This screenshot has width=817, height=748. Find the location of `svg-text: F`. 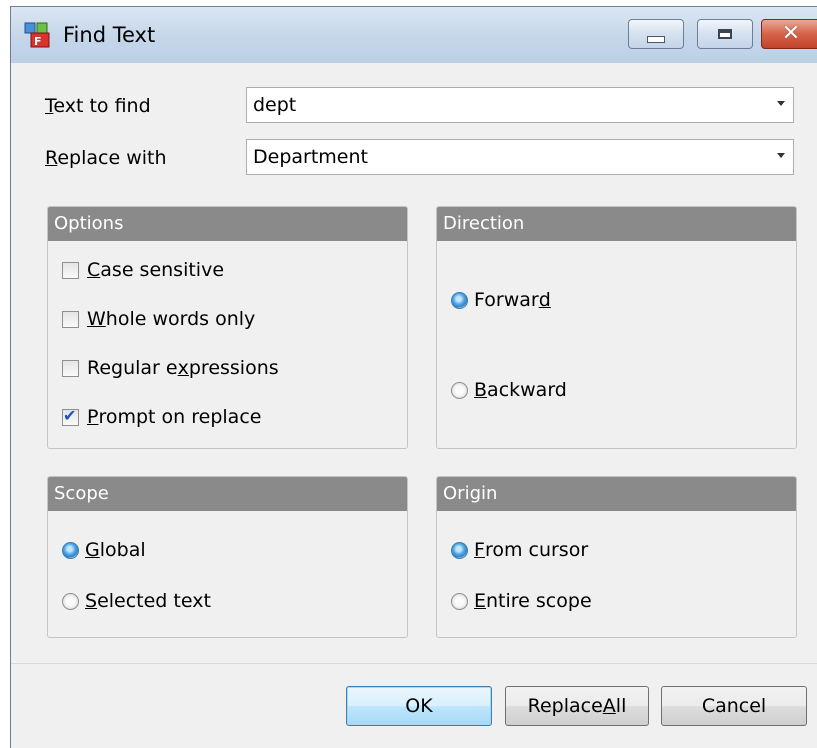

svg-text: F is located at coordinates (38, 41).